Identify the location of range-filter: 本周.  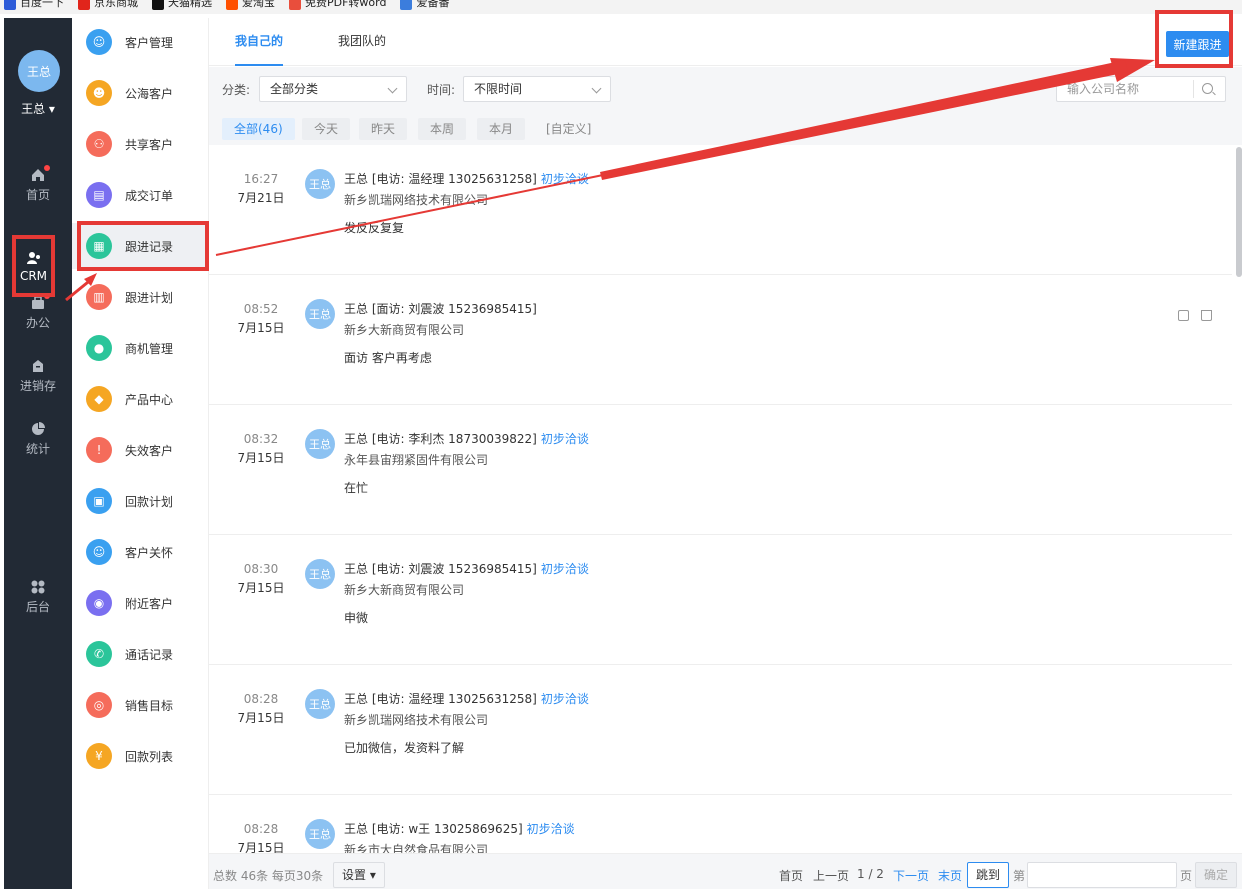
(442, 129).